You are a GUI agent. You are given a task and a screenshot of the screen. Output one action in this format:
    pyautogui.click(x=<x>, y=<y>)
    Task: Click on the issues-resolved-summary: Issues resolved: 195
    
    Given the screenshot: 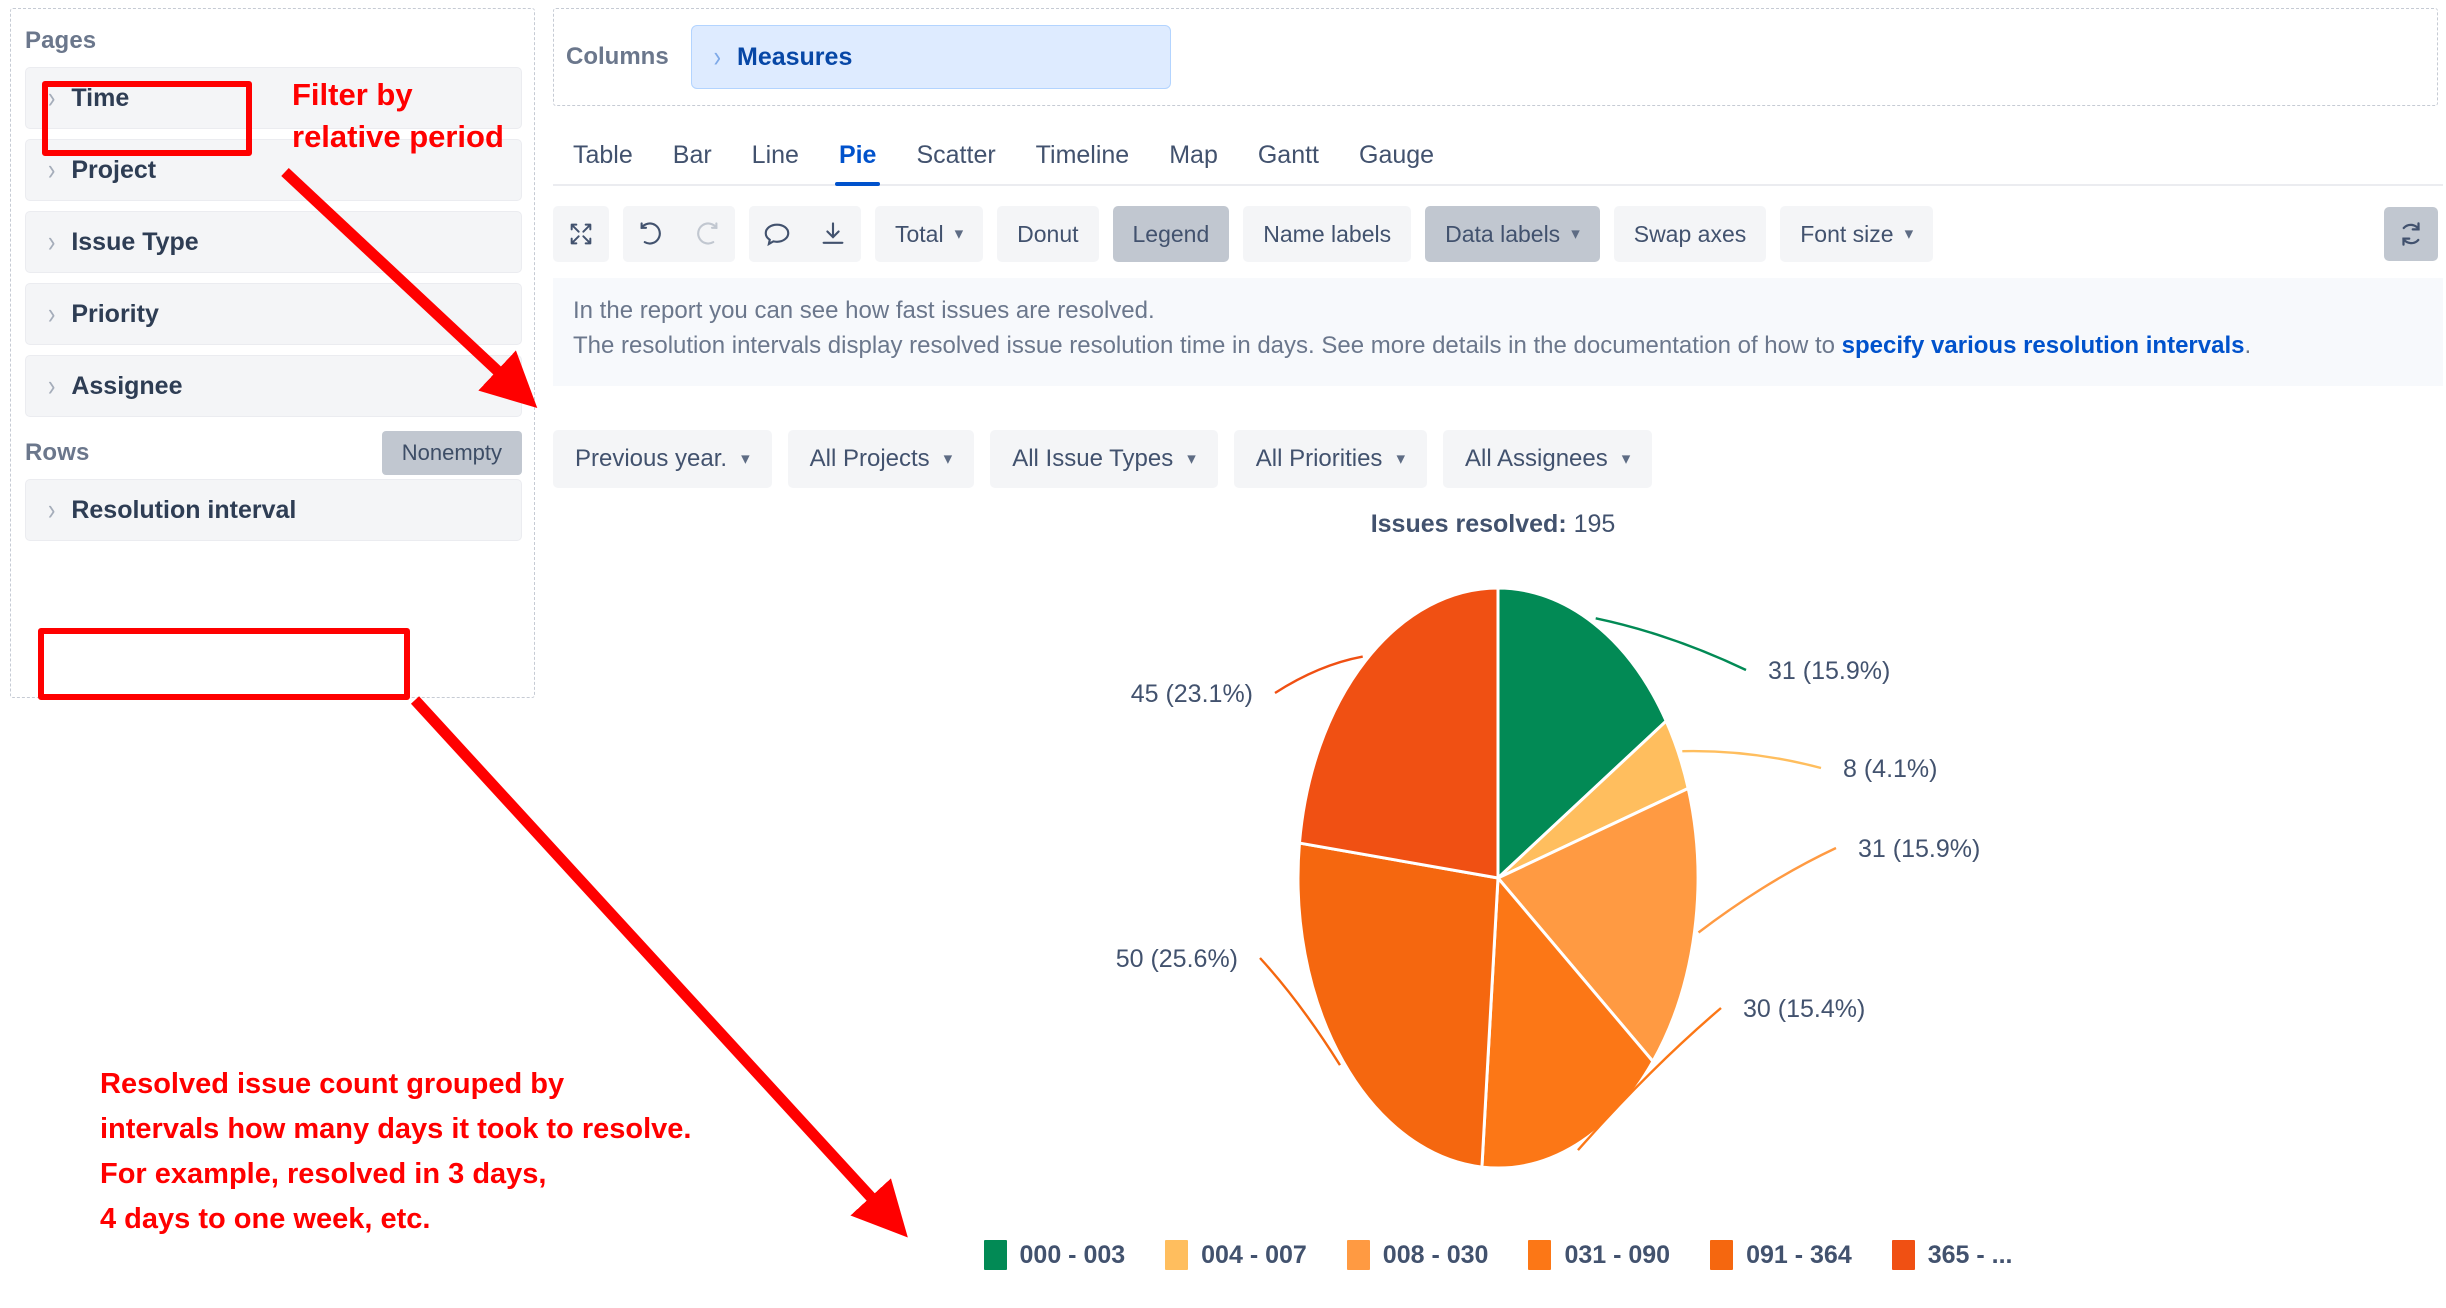 What is the action you would take?
    pyautogui.click(x=1493, y=524)
    